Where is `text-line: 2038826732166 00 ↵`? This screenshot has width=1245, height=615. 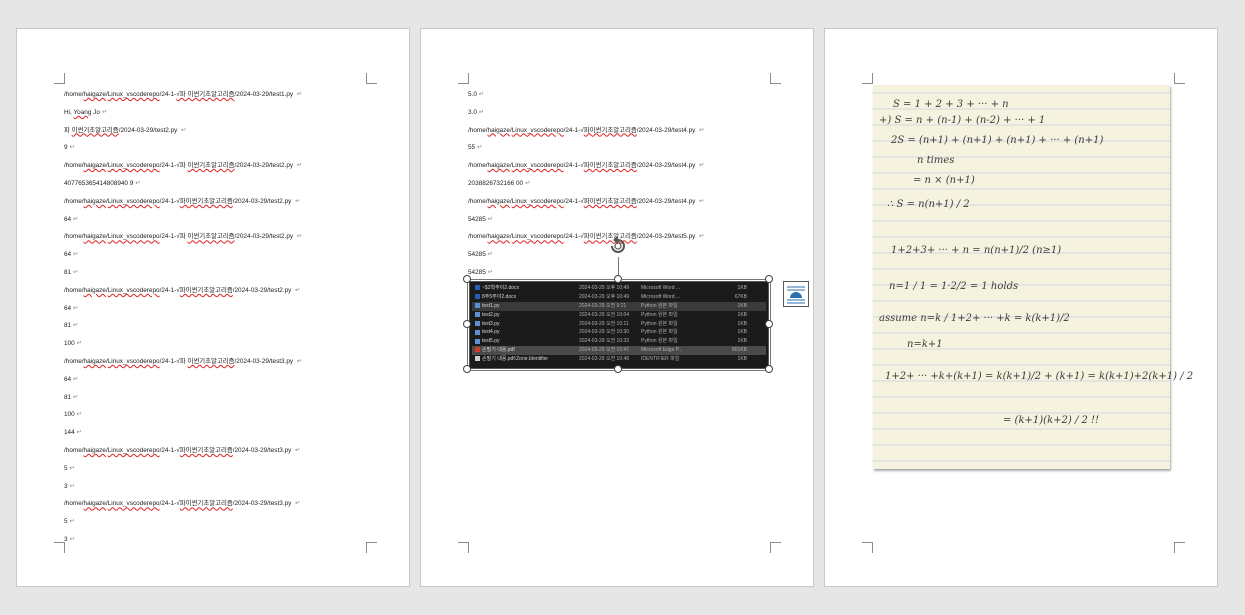 text-line: 2038826732166 00 ↵ is located at coordinates (625, 184).